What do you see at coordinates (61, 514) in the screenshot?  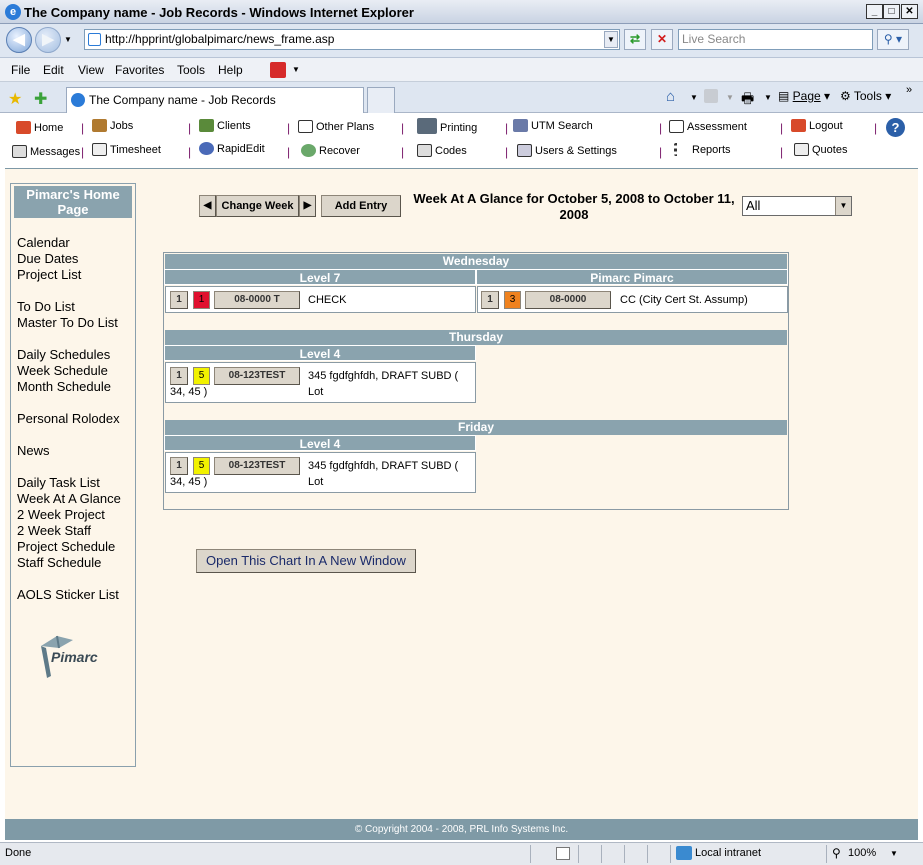 I see `sidebar-link-2-week-project: 2 Week Project` at bounding box center [61, 514].